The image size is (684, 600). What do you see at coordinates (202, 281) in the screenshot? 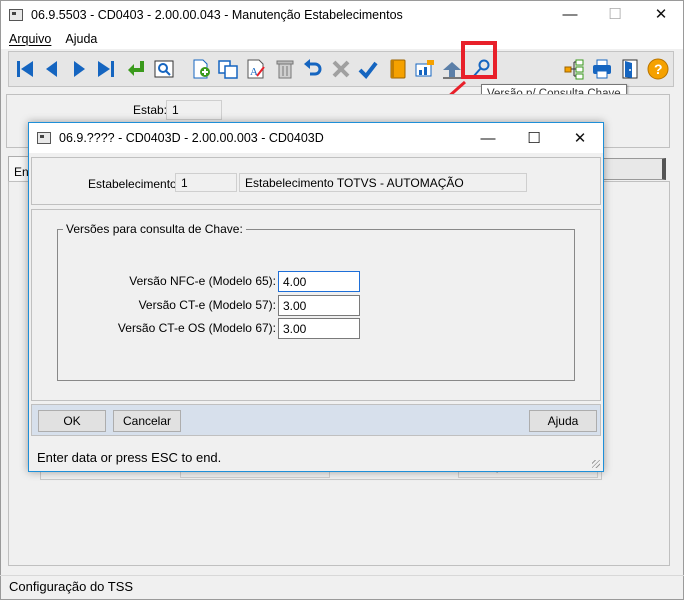
I see `nfce-version-label: Versão NFC-e (Modelo 65):` at bounding box center [202, 281].